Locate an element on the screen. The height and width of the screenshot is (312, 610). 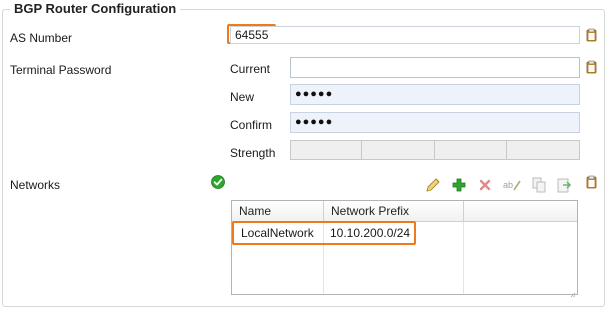
networks-toolbar: ab is located at coordinates (500, 186).